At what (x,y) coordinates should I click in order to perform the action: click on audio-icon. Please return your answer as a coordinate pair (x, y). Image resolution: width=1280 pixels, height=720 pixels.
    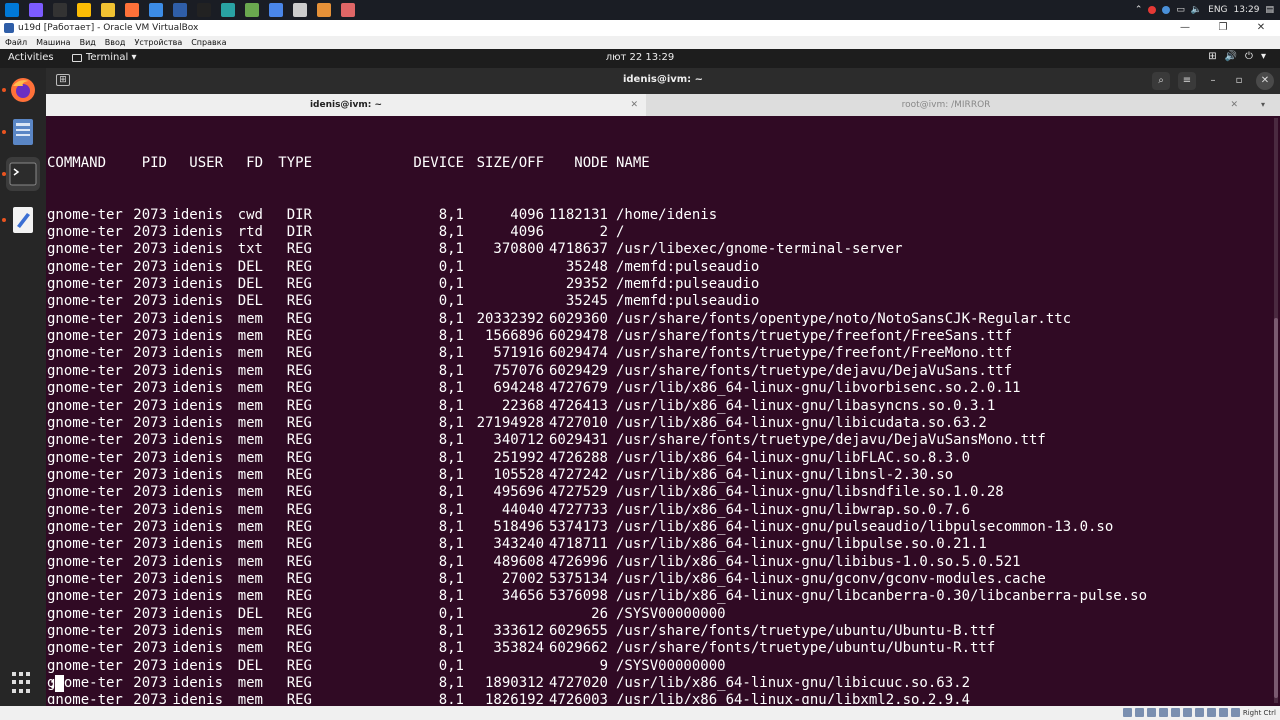
    Looking at the image, I should click on (1151, 712).